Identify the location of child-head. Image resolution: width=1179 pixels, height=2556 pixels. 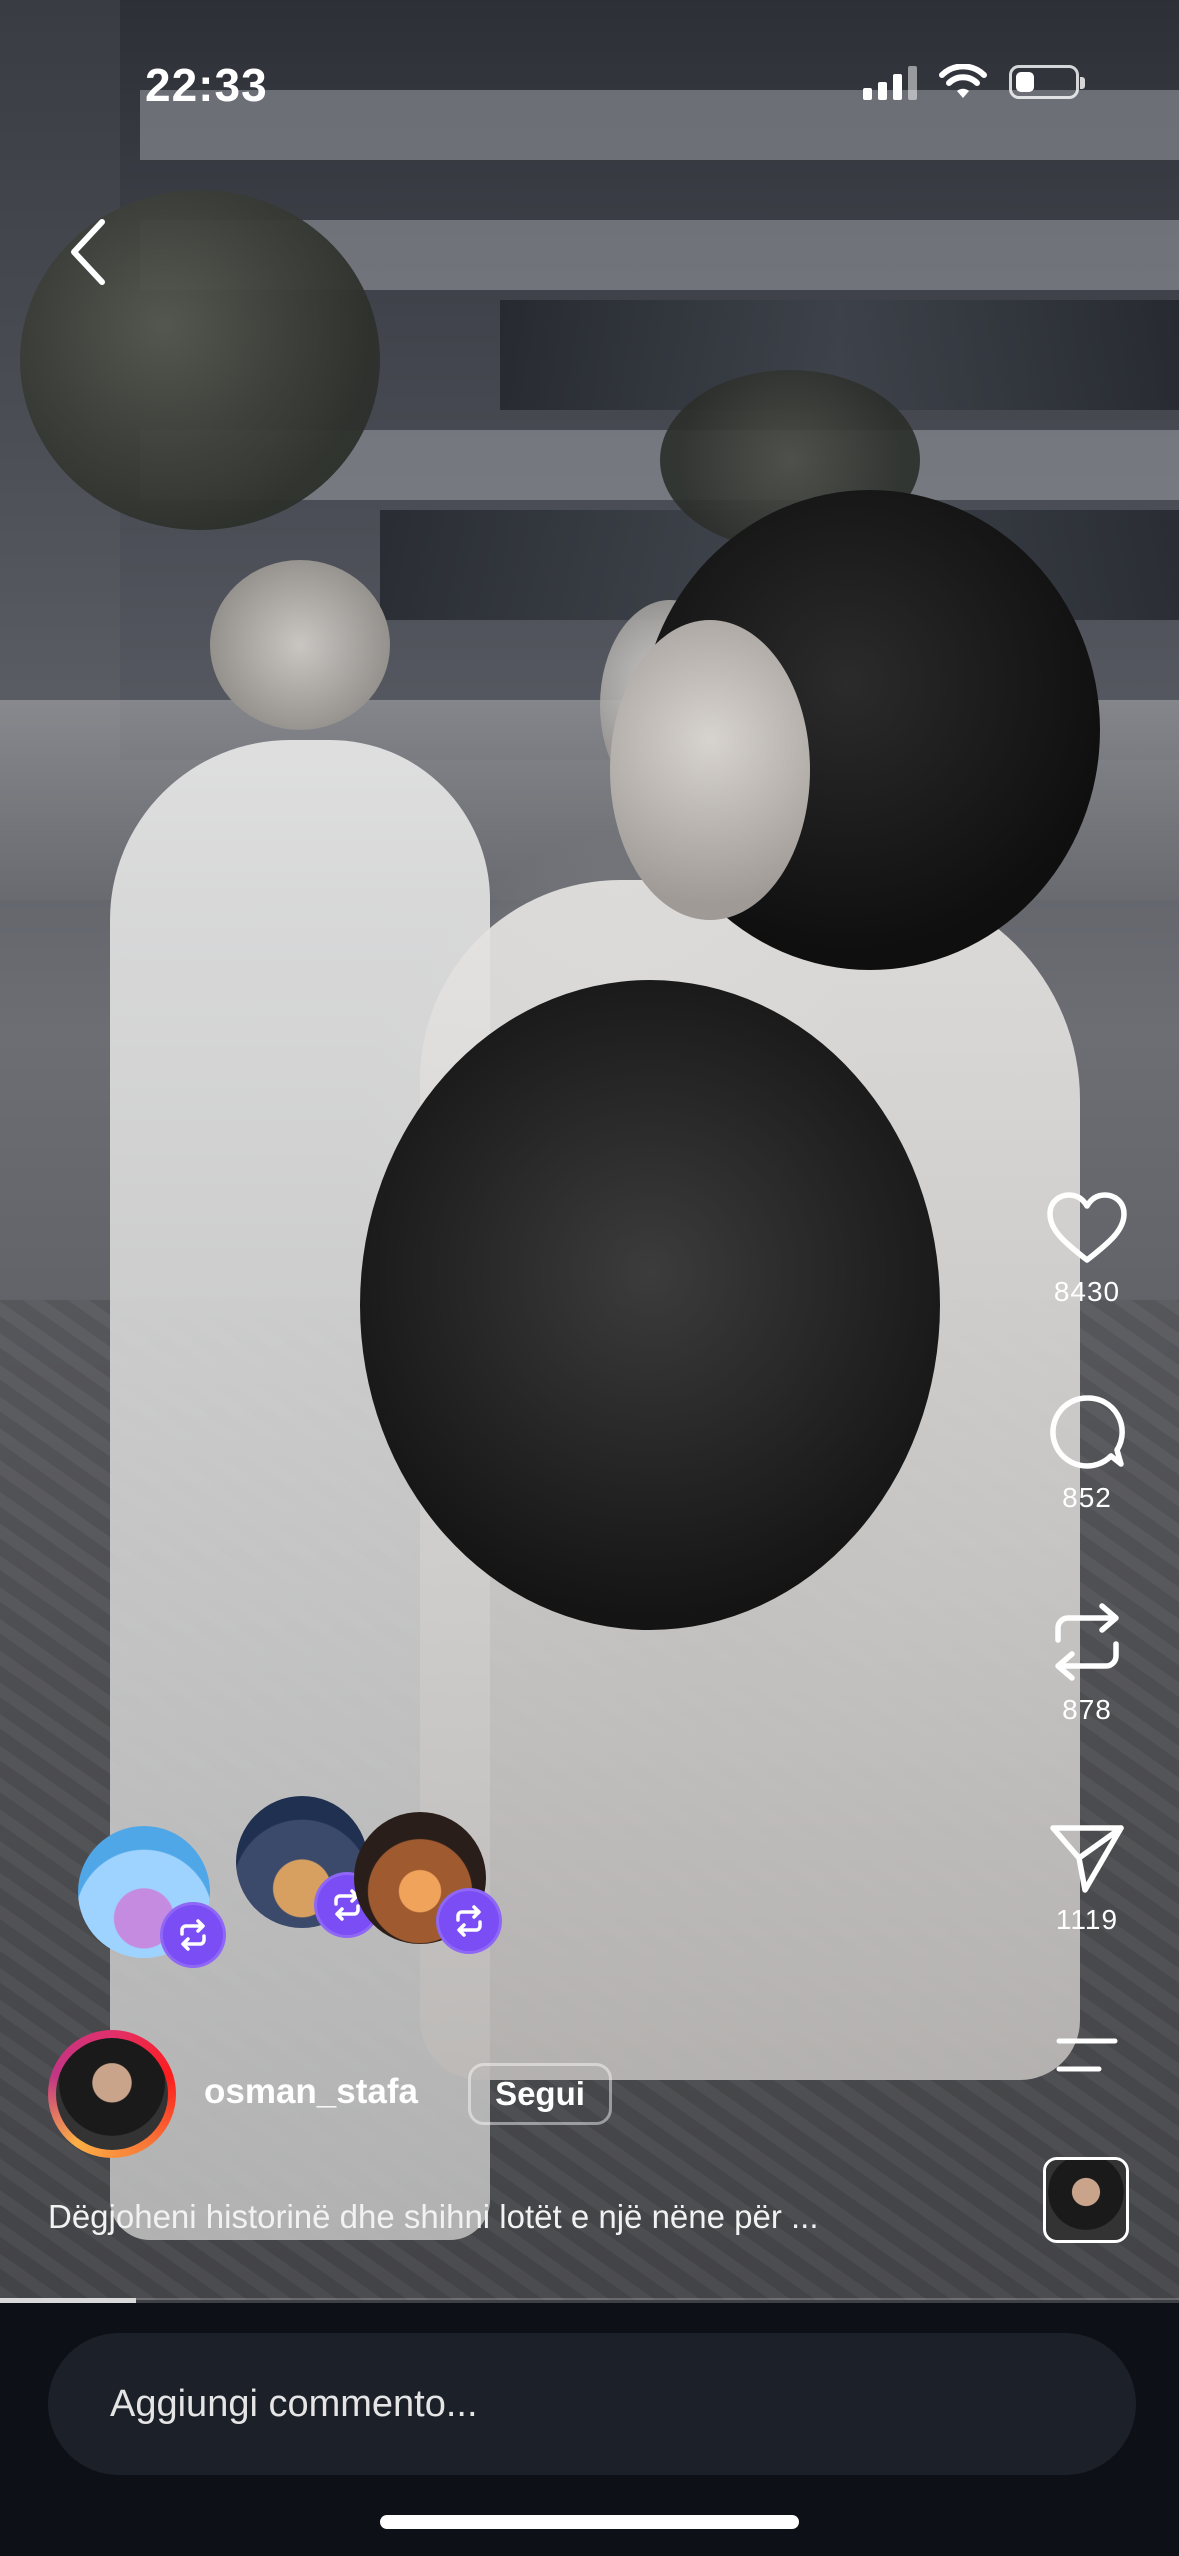
(650, 1305).